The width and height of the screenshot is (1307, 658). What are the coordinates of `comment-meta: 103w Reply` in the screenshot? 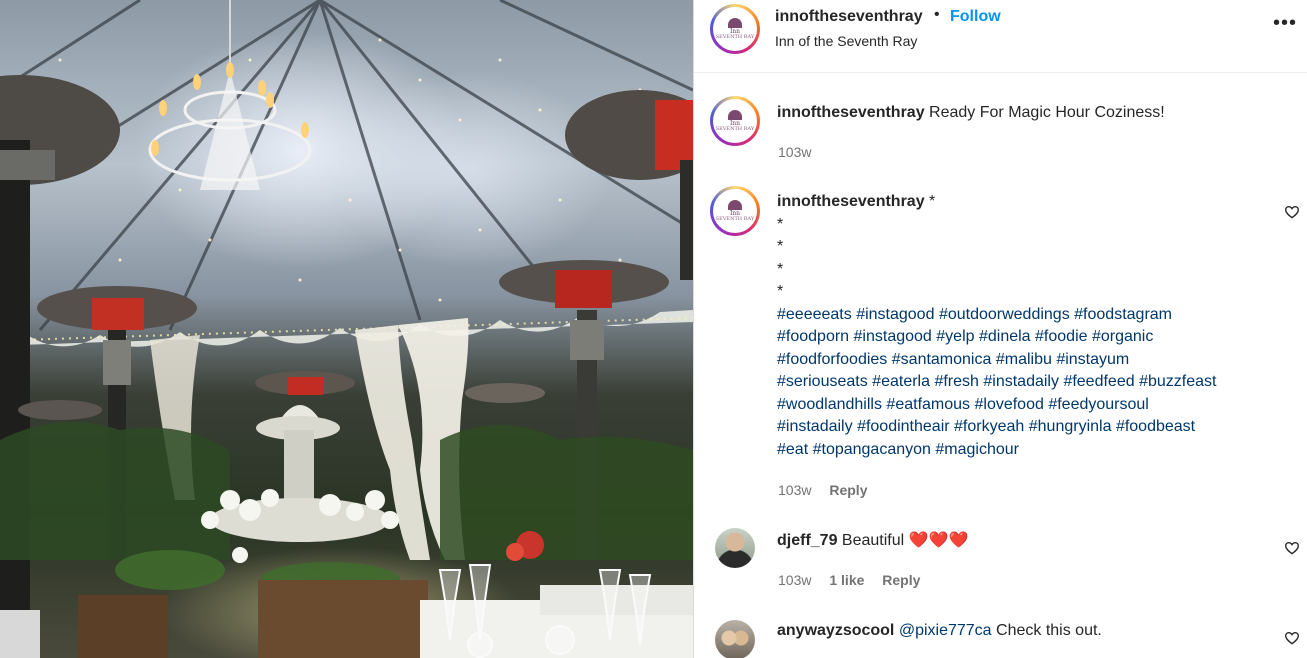 It's located at (829, 490).